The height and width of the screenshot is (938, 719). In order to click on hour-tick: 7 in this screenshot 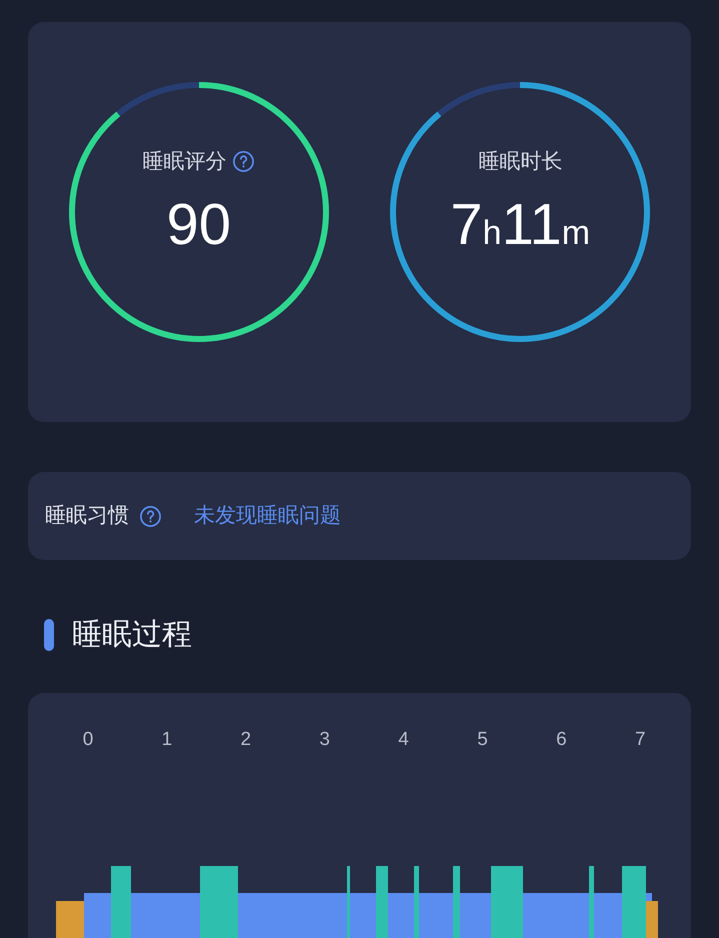, I will do `click(640, 740)`.